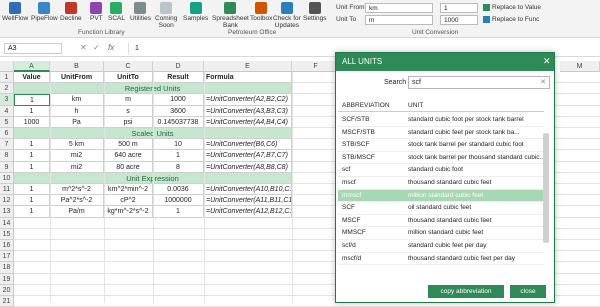 The image size is (600, 307). What do you see at coordinates (261, 14) in the screenshot?
I see `ribbon-button-toolbox: Toolbox` at bounding box center [261, 14].